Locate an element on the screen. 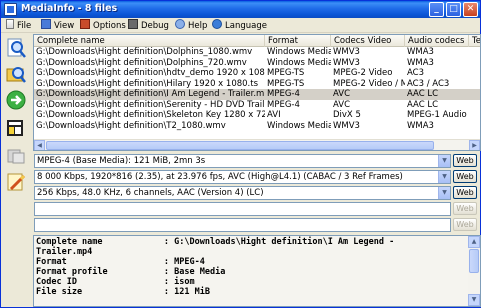 The image size is (481, 308). menu-language: Language is located at coordinates (239, 25).